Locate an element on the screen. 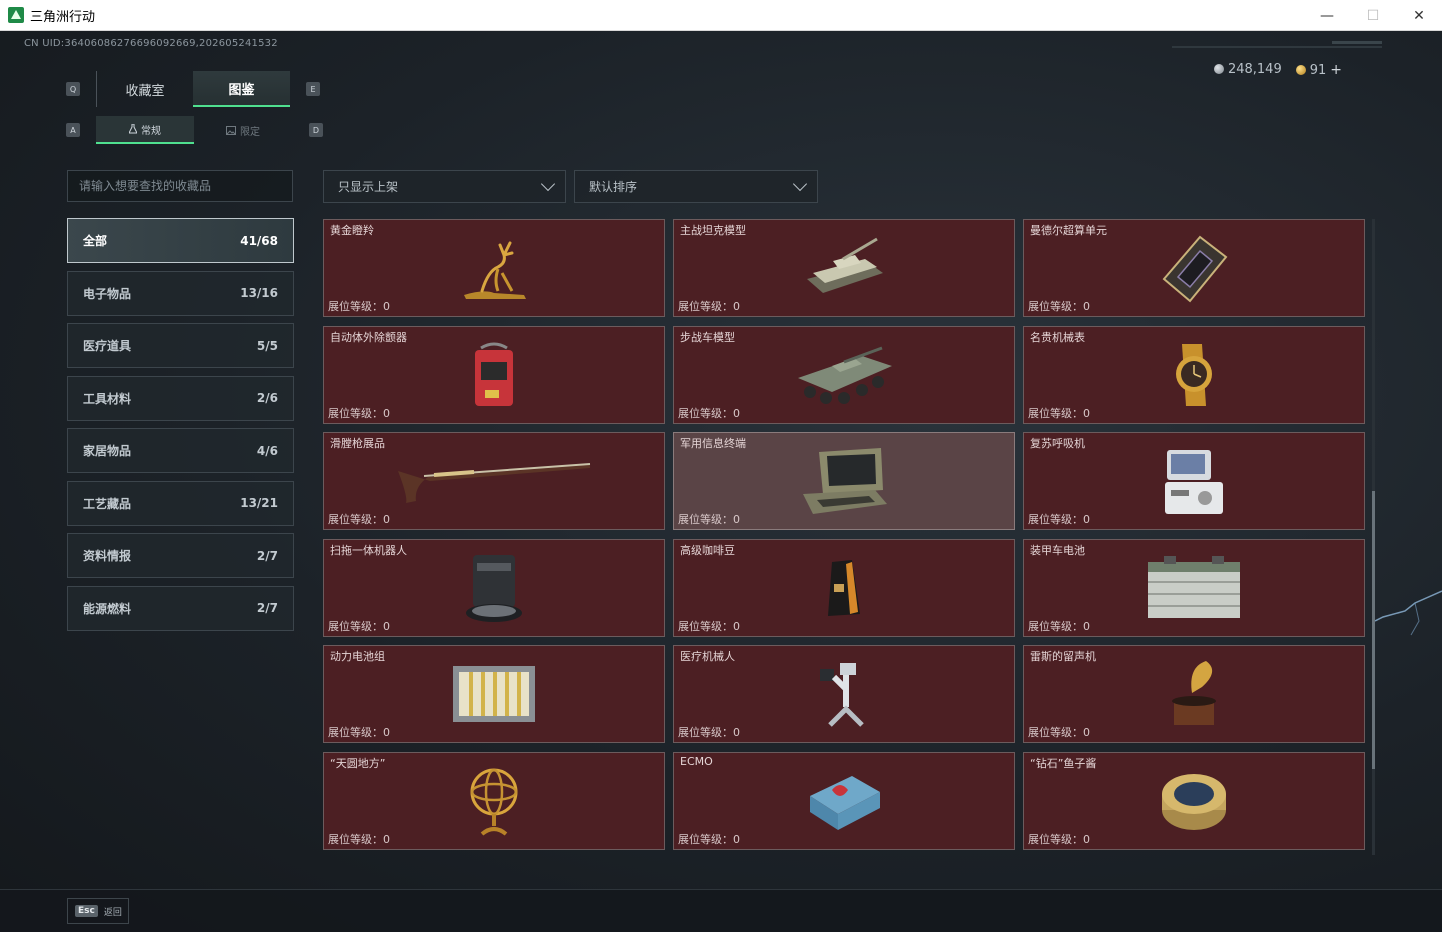 The height and width of the screenshot is (932, 1442). tab-limited: 限定 is located at coordinates (243, 130).